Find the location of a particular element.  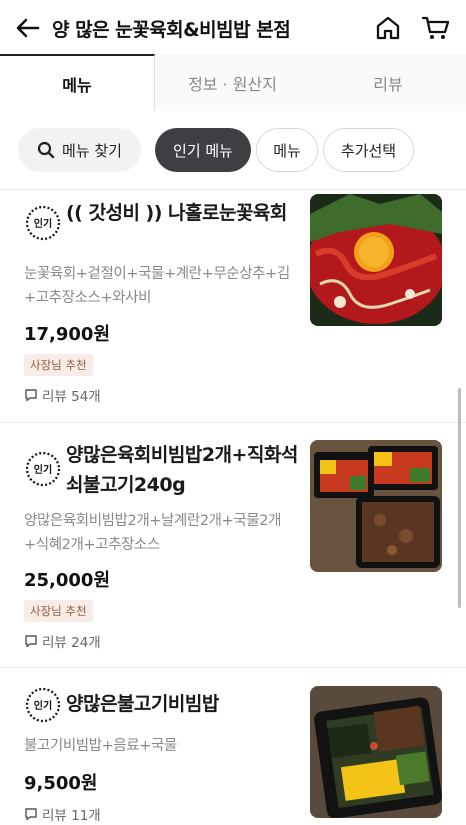

tab-bar: 메뉴 정보 · 원산지 리뷰 is located at coordinates (233, 82).